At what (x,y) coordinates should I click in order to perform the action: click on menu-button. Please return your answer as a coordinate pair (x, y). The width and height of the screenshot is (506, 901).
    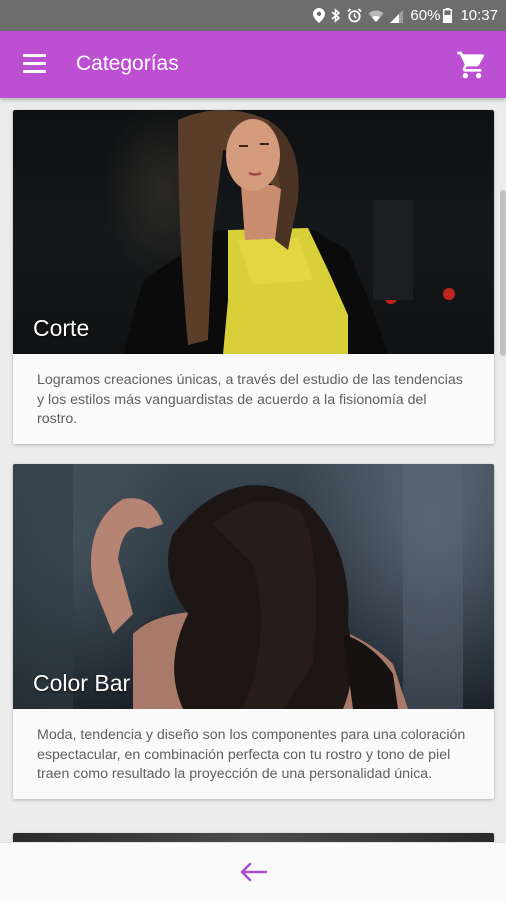
    Looking at the image, I should click on (34, 65).